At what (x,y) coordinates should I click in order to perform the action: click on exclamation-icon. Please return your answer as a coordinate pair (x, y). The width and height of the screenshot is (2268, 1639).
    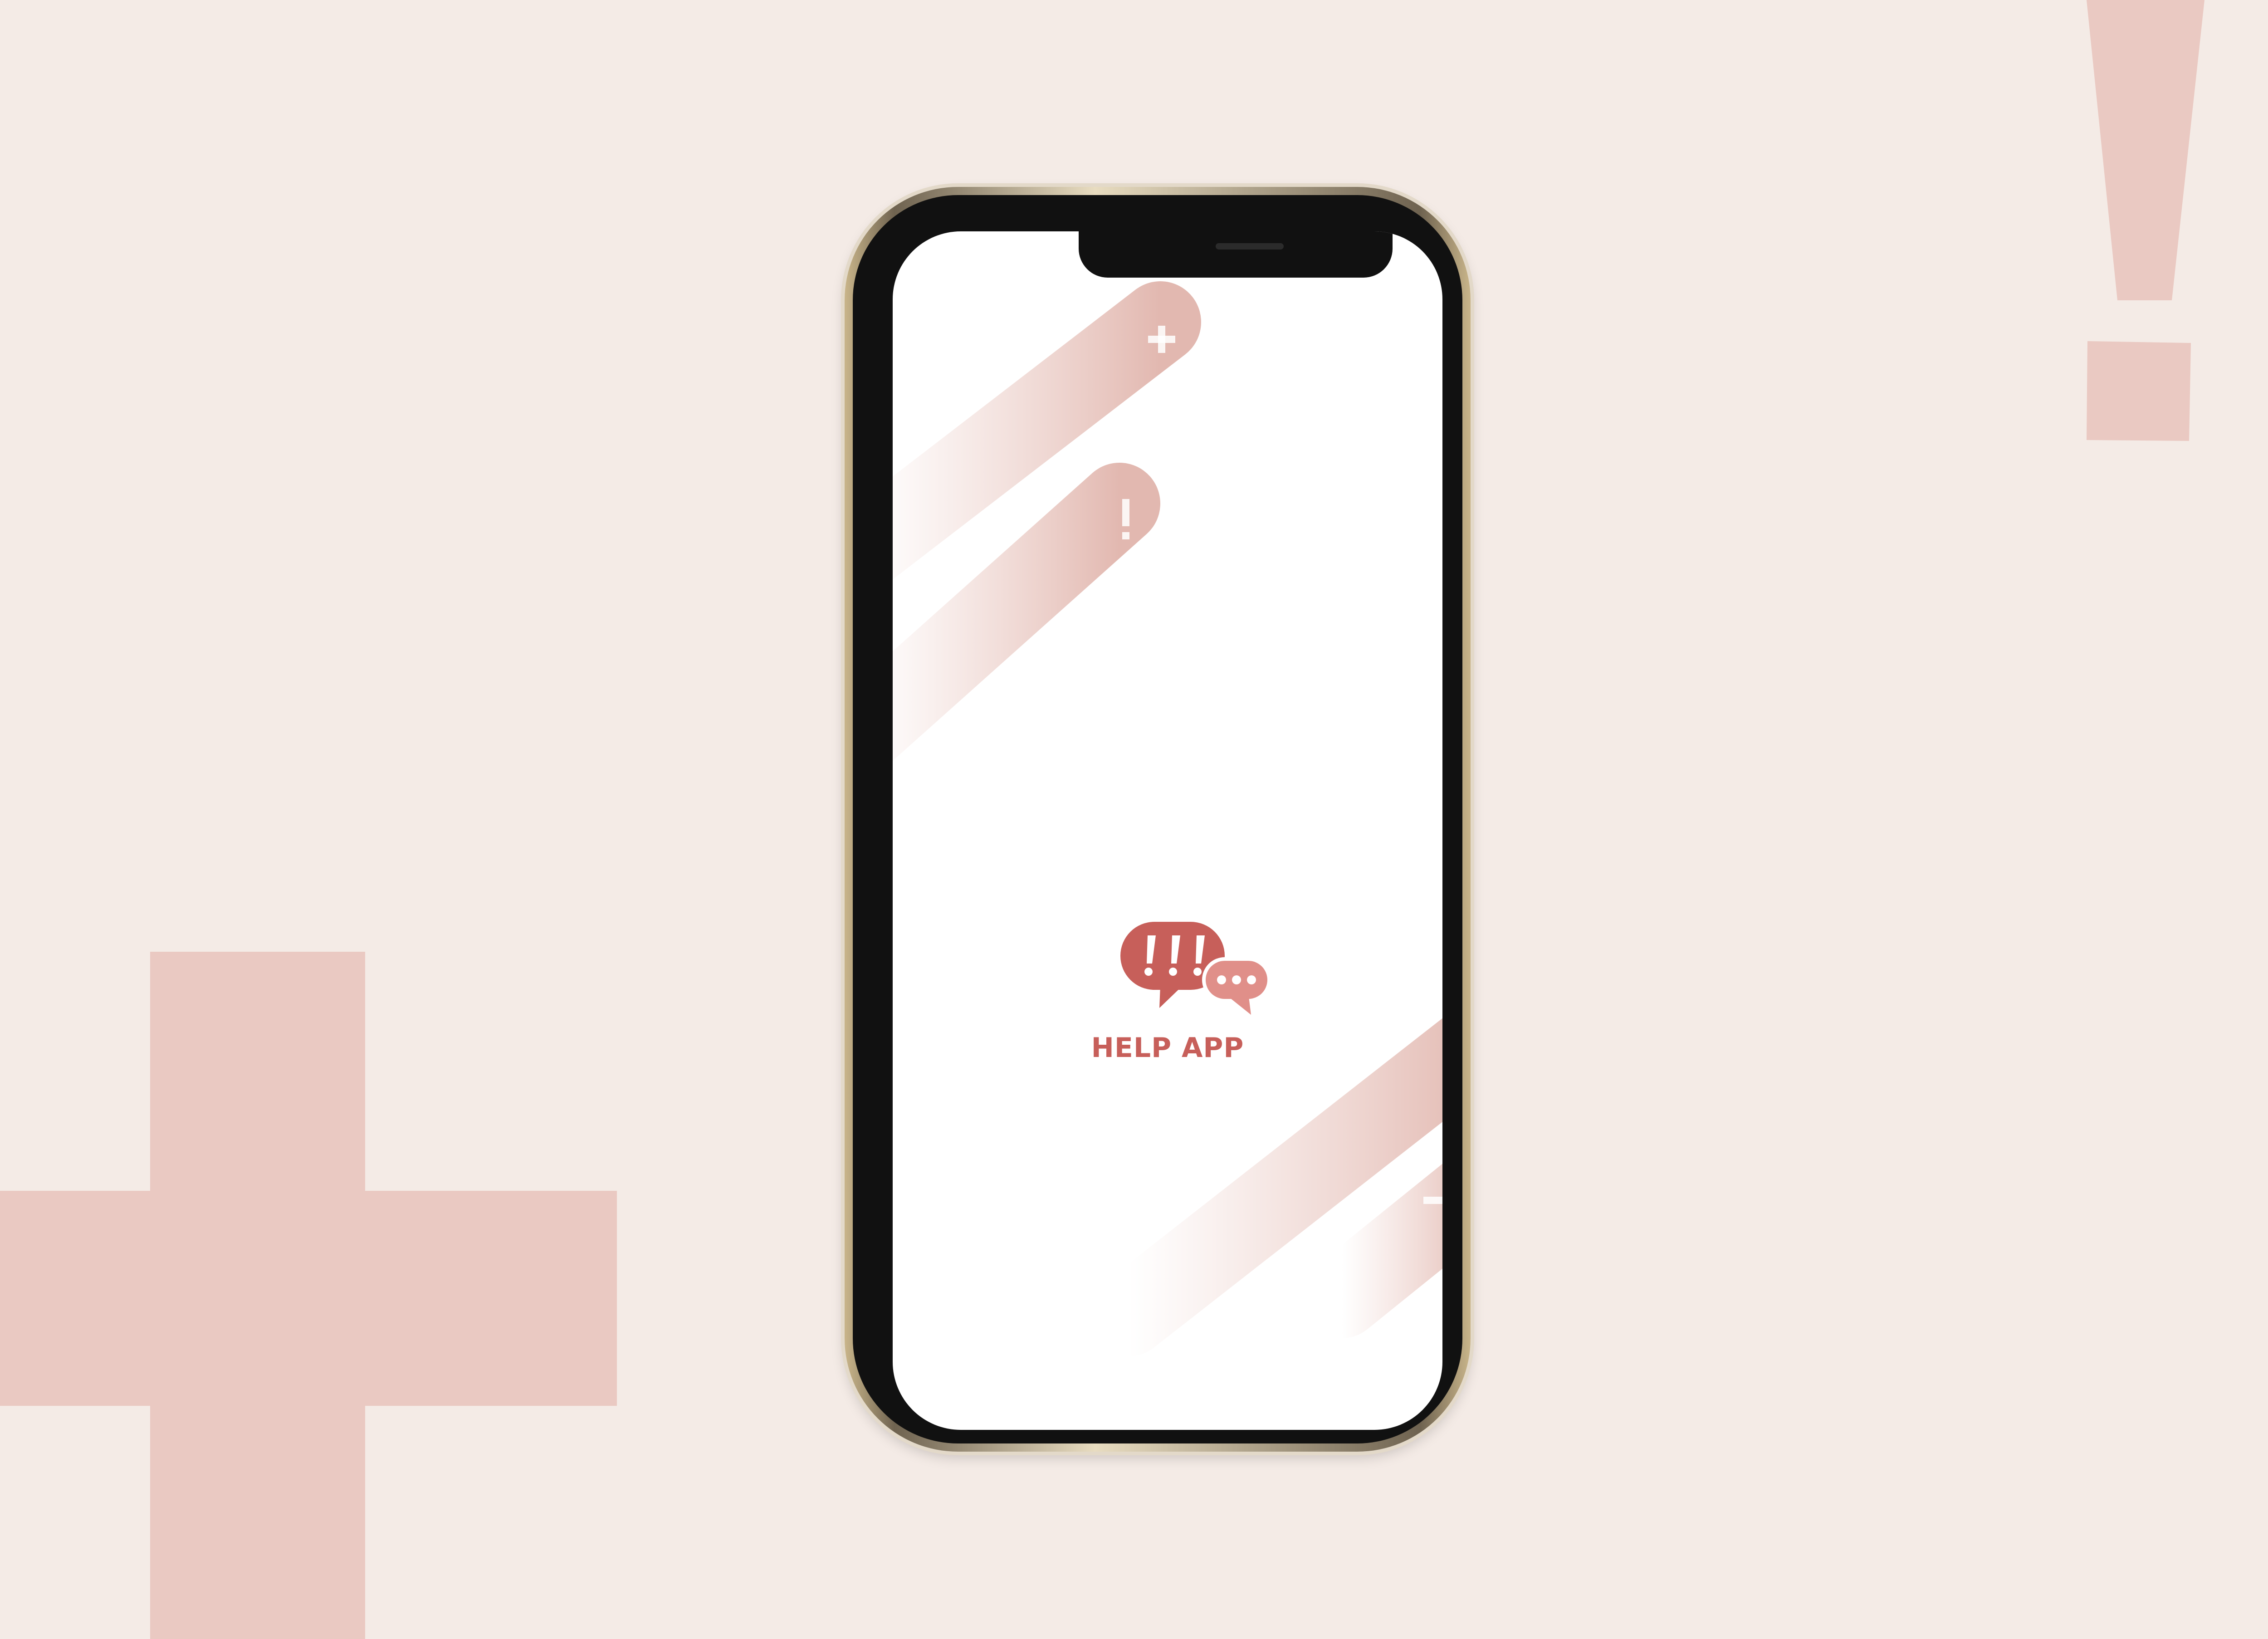
    Looking at the image, I should click on (1125, 519).